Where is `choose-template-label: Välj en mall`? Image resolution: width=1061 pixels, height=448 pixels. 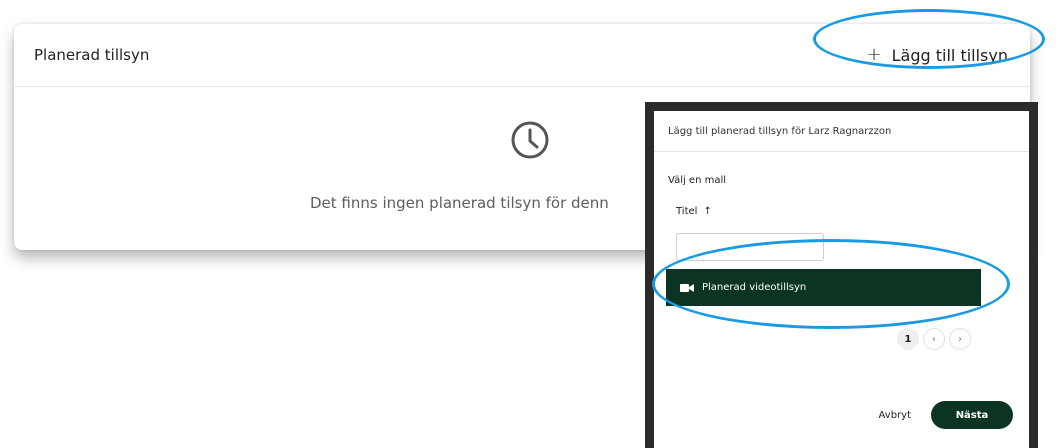 choose-template-label: Välj en mall is located at coordinates (697, 180).